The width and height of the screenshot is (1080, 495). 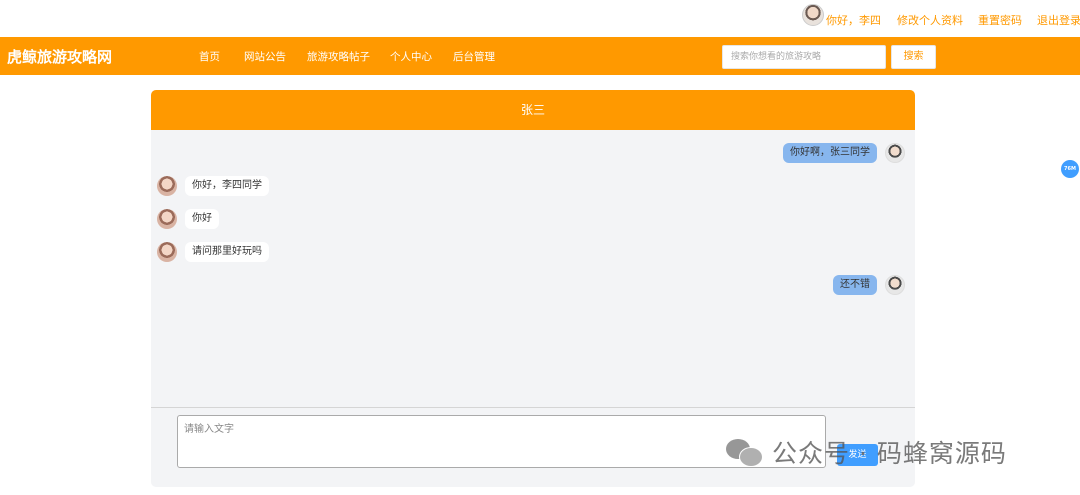 I want to click on user-bar: 你好，李四 修改个人资料 重置密码 退出登录, so click(x=540, y=18).